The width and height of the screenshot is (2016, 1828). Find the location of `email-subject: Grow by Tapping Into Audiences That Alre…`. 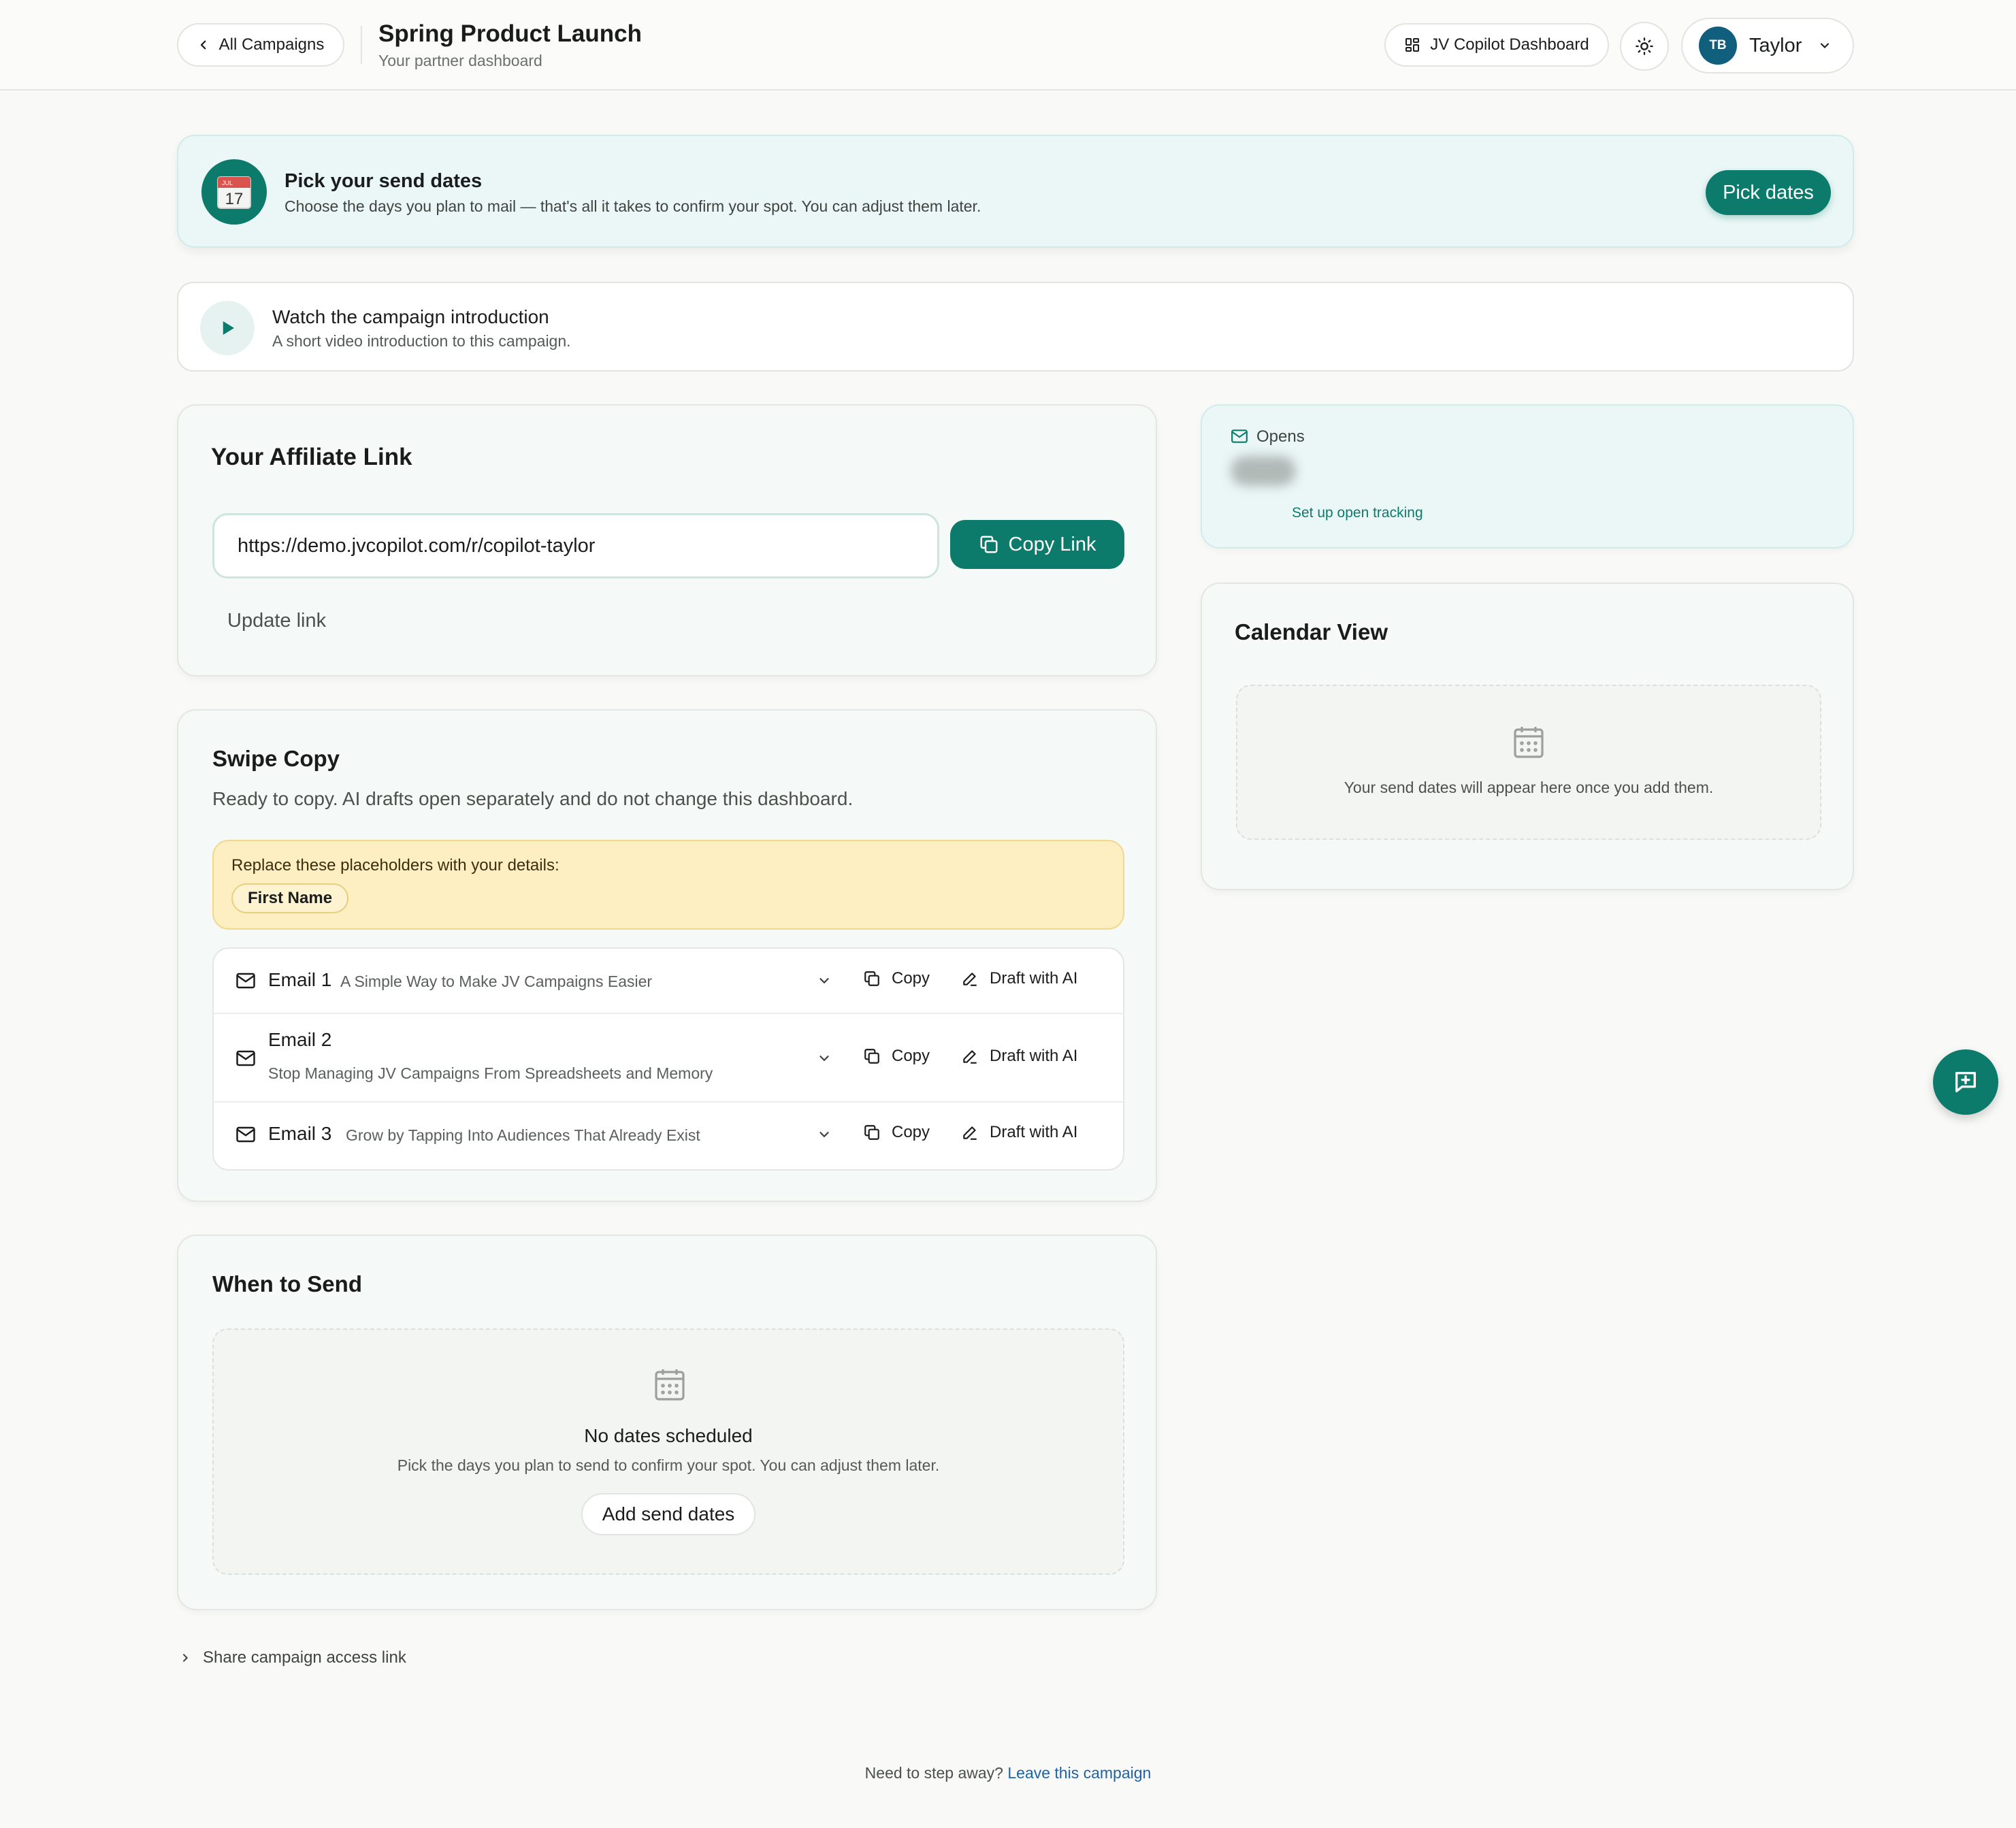

email-subject: Grow by Tapping Into Audiences That Alre… is located at coordinates (523, 1135).